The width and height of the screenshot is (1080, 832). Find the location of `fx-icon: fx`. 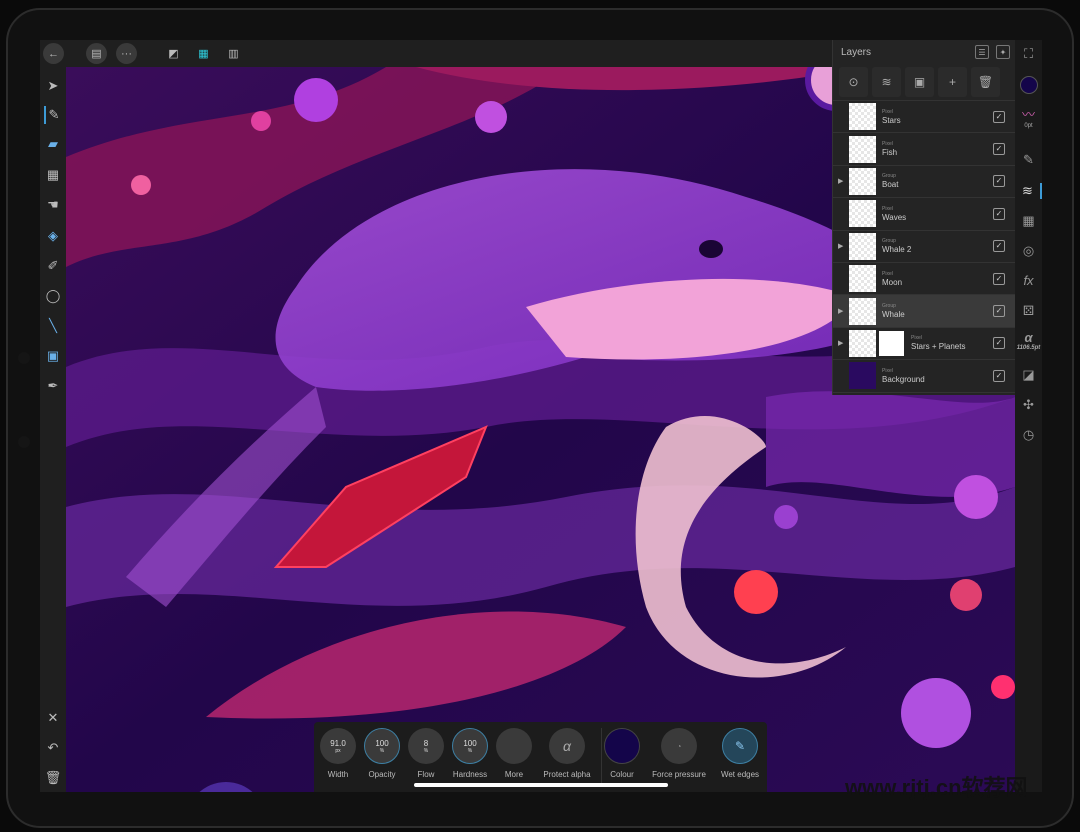

fx-icon: fx is located at coordinates (1028, 280).